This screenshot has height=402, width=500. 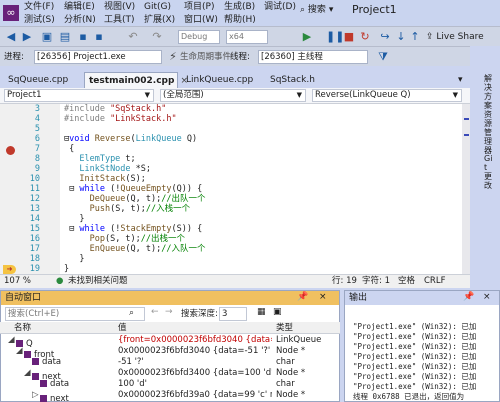 I want to click on search-button: ⌕ 搜索 ▾, so click(x=324, y=10).